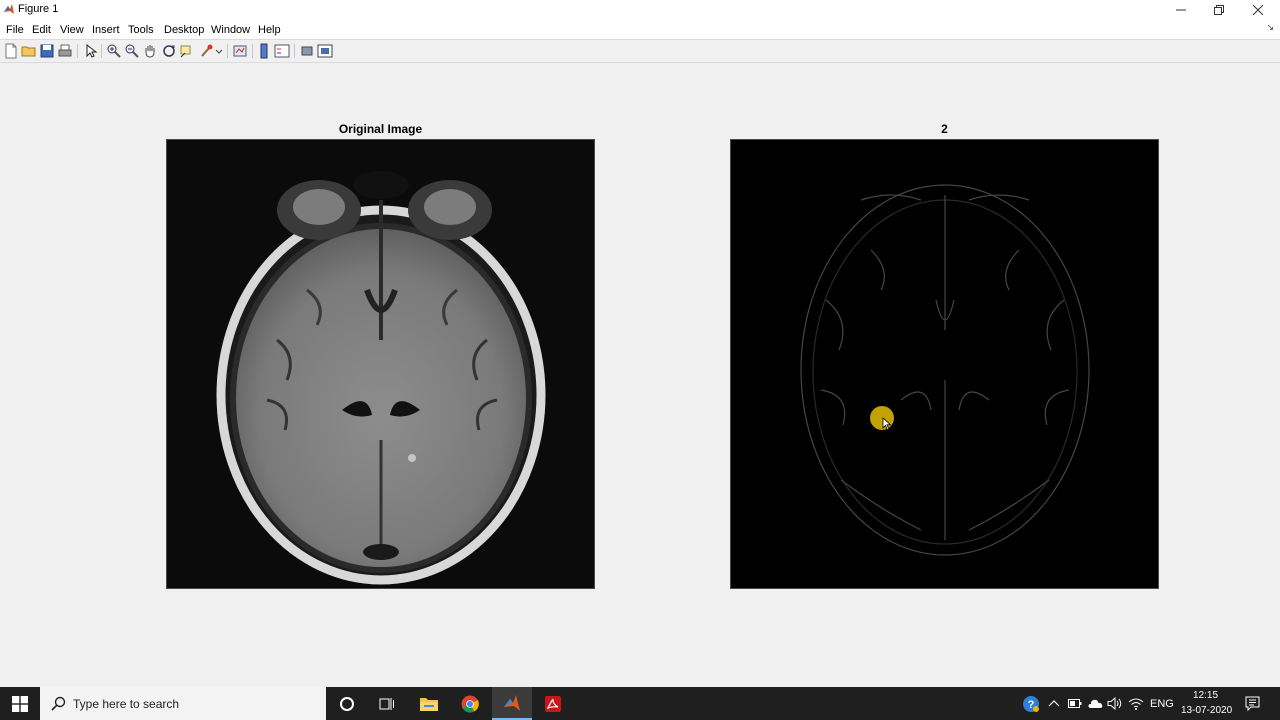 The height and width of the screenshot is (720, 1280). Describe the element at coordinates (183, 703) in the screenshot. I see `taskbar-search-box: Type here to search` at that location.